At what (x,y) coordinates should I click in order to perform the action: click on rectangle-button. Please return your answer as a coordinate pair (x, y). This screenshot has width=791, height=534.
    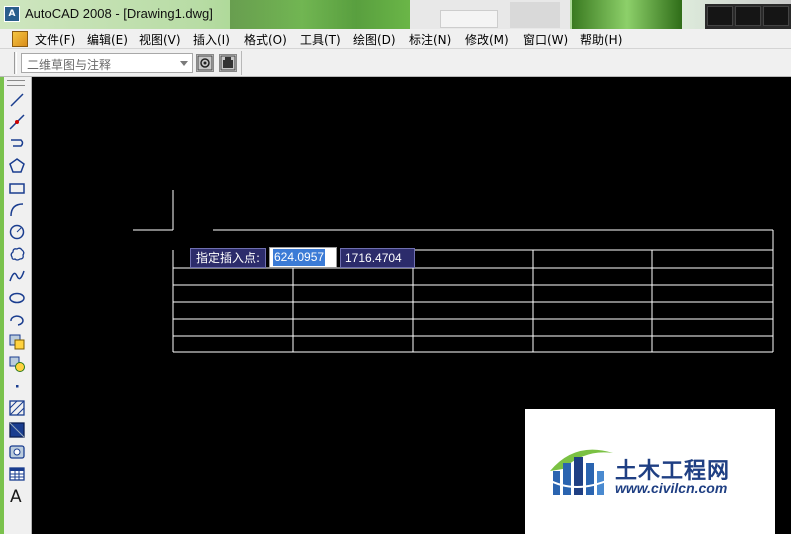
    Looking at the image, I should click on (17, 188).